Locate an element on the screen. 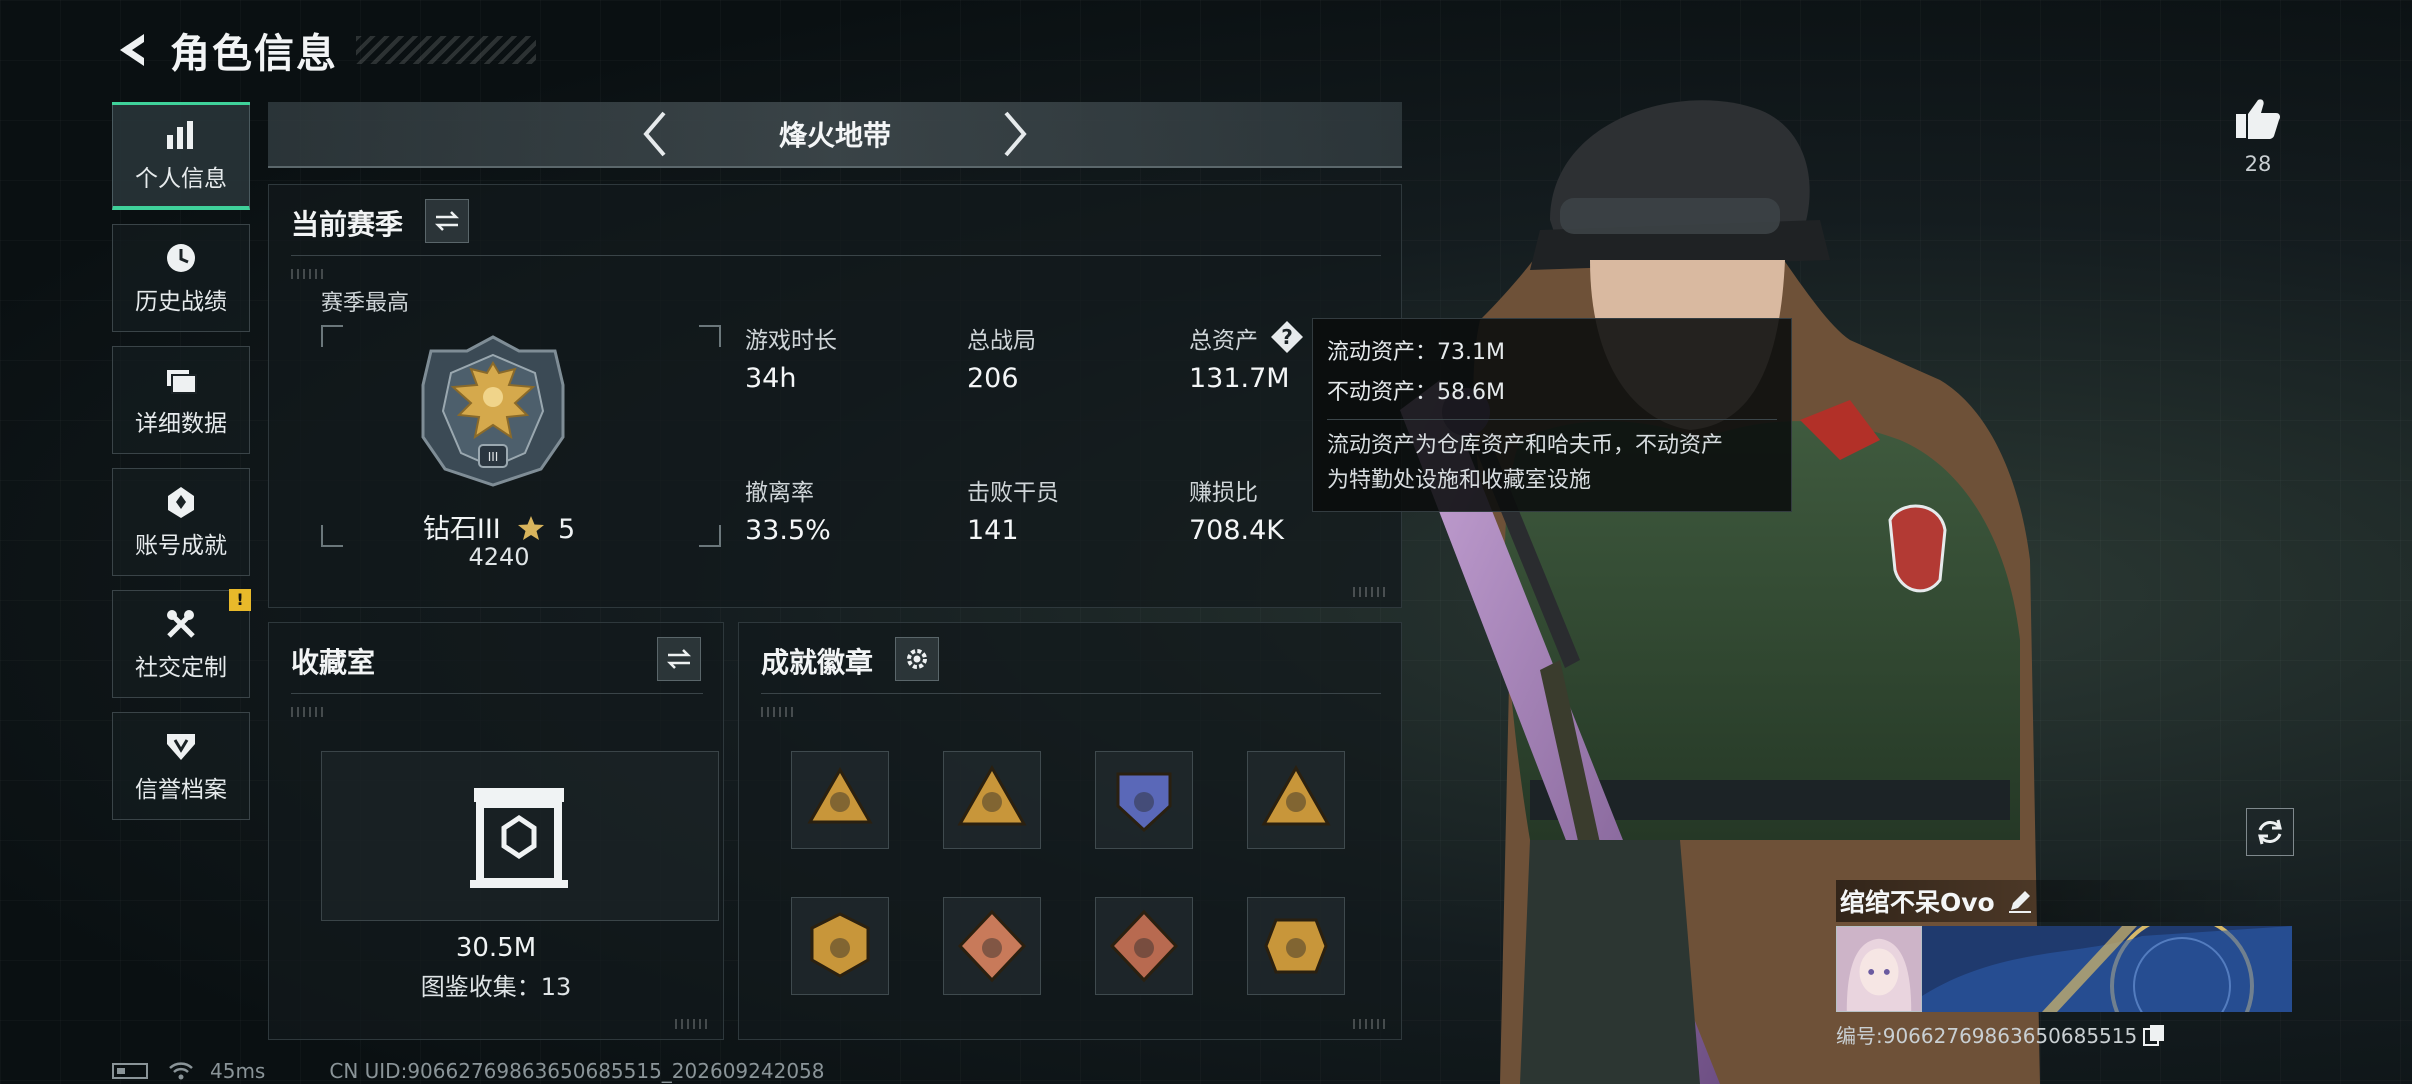 The image size is (2412, 1084). gear-icon is located at coordinates (917, 659).